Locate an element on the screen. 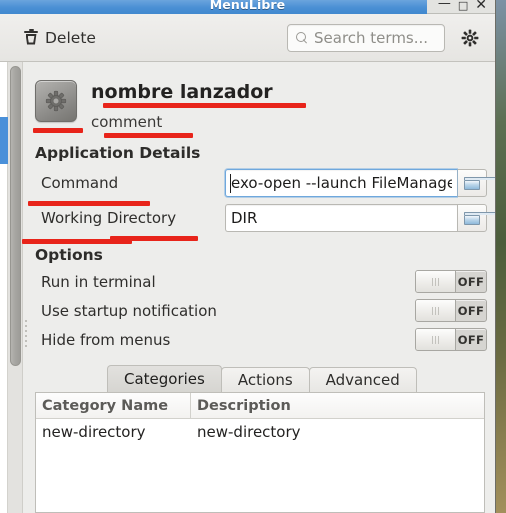 The height and width of the screenshot is (513, 506). sidebar-strip is located at coordinates (4, 287).